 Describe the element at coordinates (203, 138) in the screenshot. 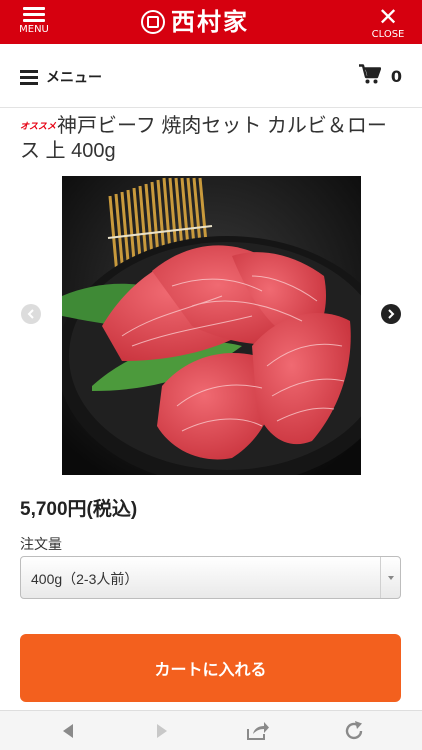

I see `product-title-text: 神戸ビーフ 焼肉セット カルビ＆ロース 上 400g` at that location.